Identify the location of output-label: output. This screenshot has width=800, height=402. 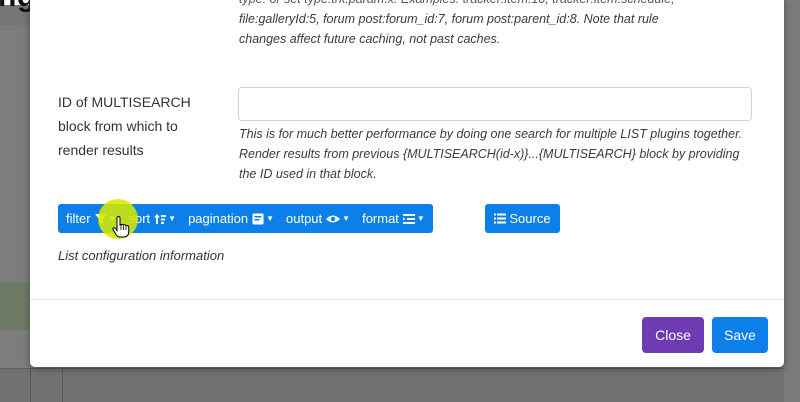
(304, 218).